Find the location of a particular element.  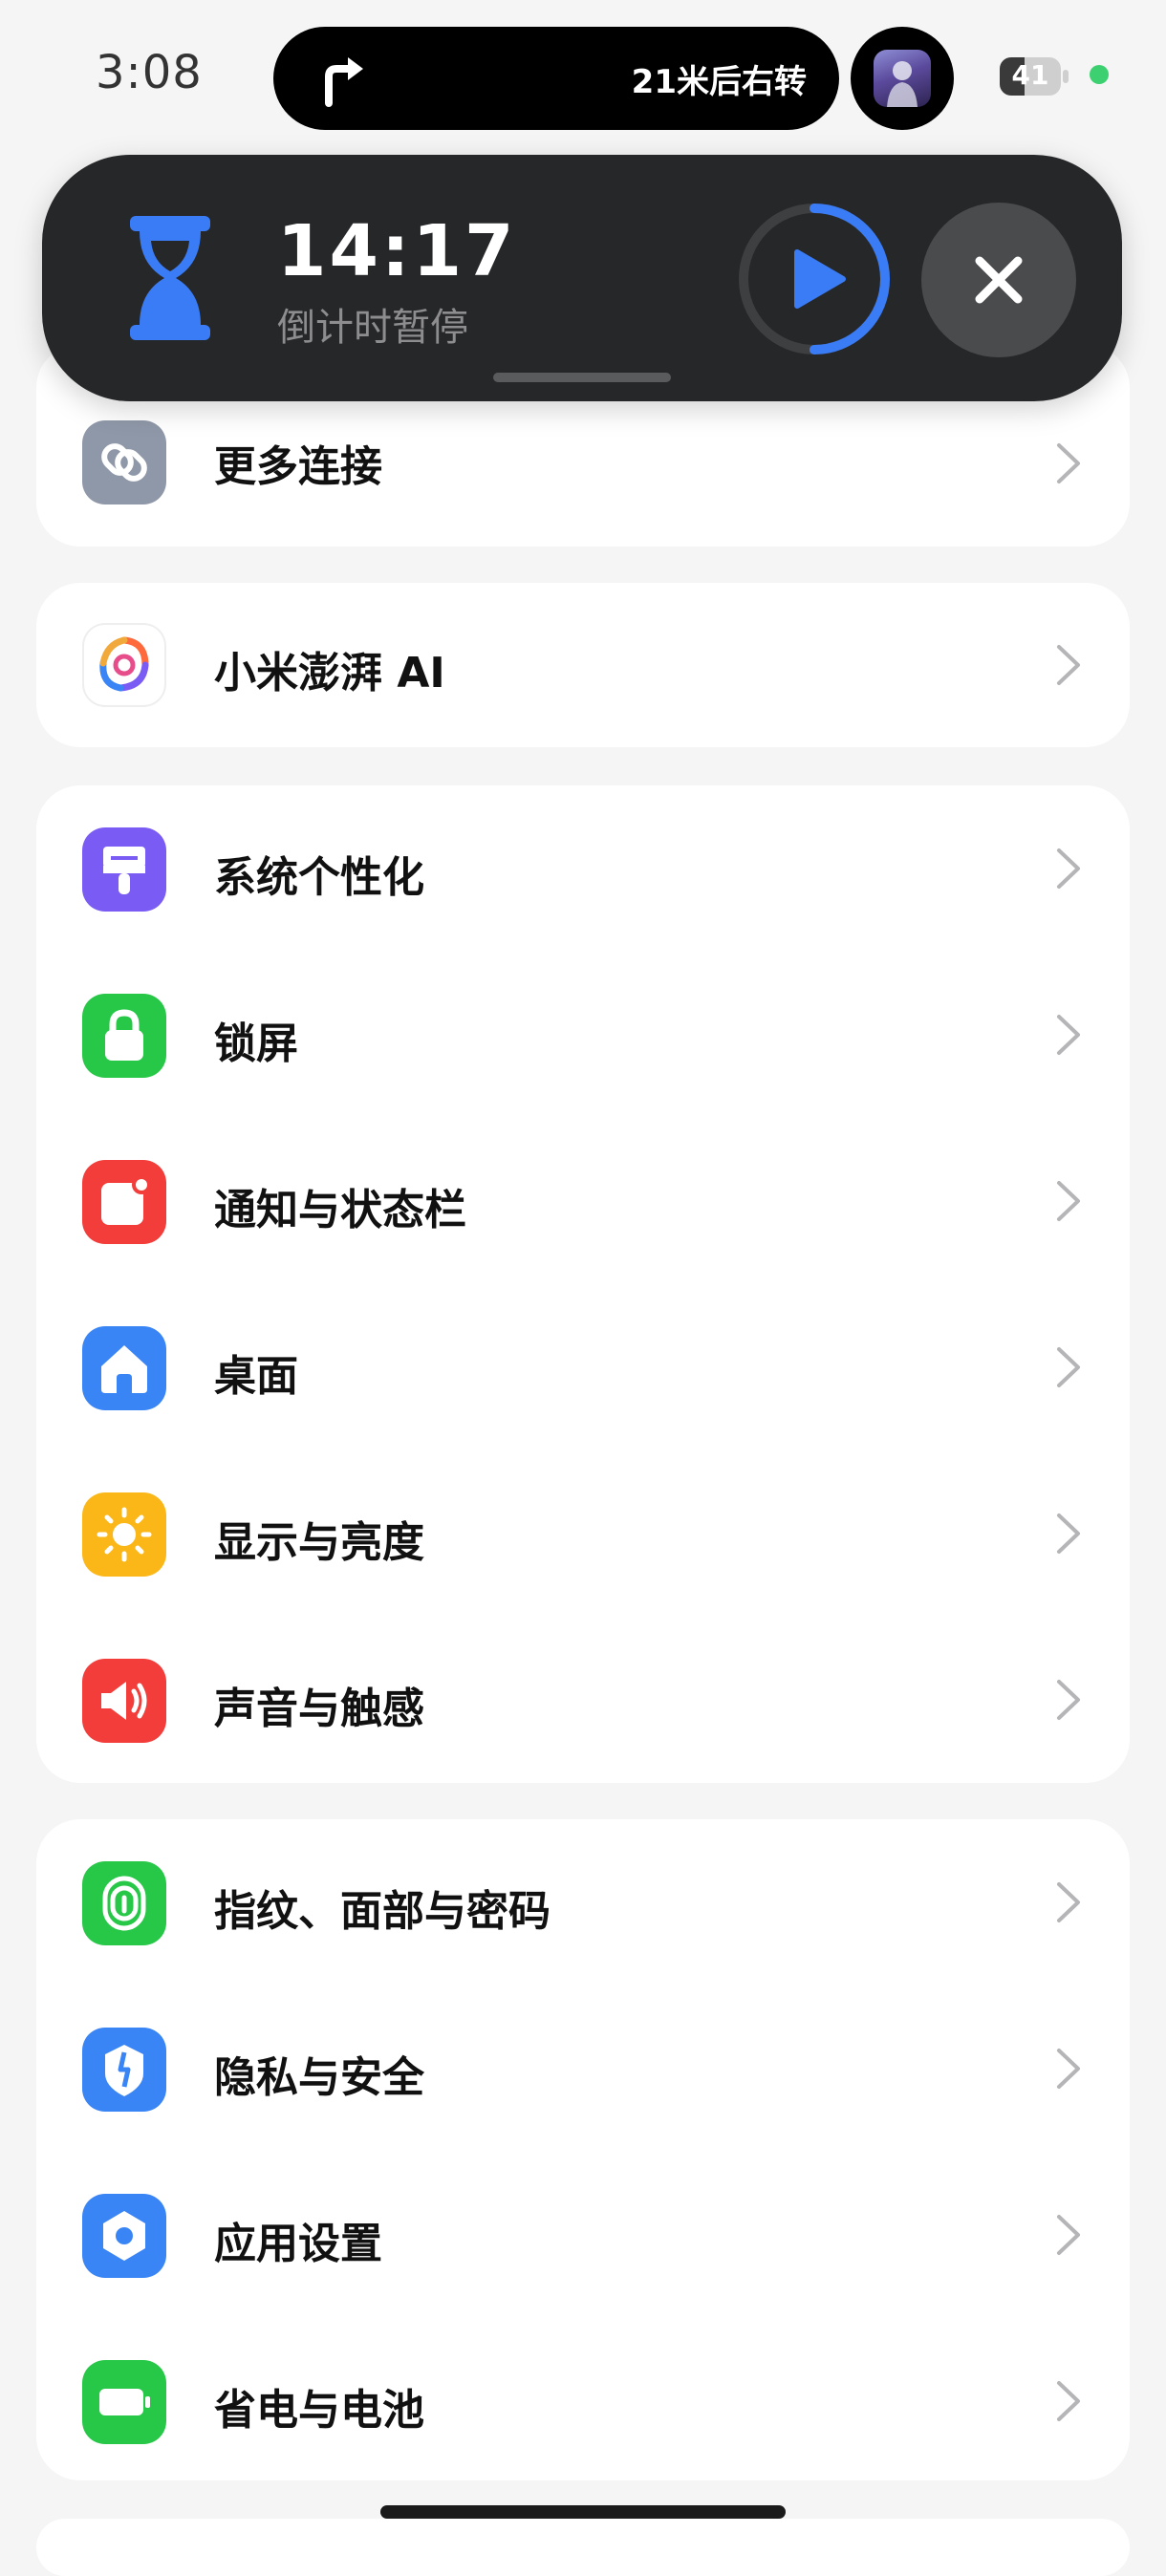

notification-icon is located at coordinates (124, 1202).